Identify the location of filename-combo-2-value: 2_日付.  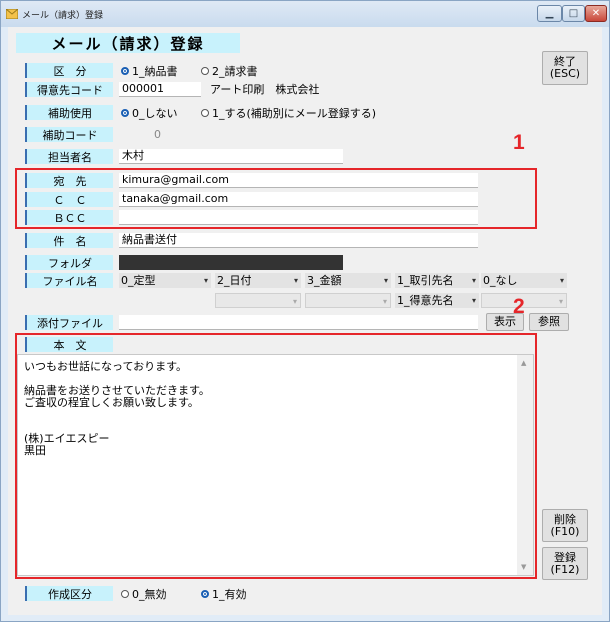
(234, 280).